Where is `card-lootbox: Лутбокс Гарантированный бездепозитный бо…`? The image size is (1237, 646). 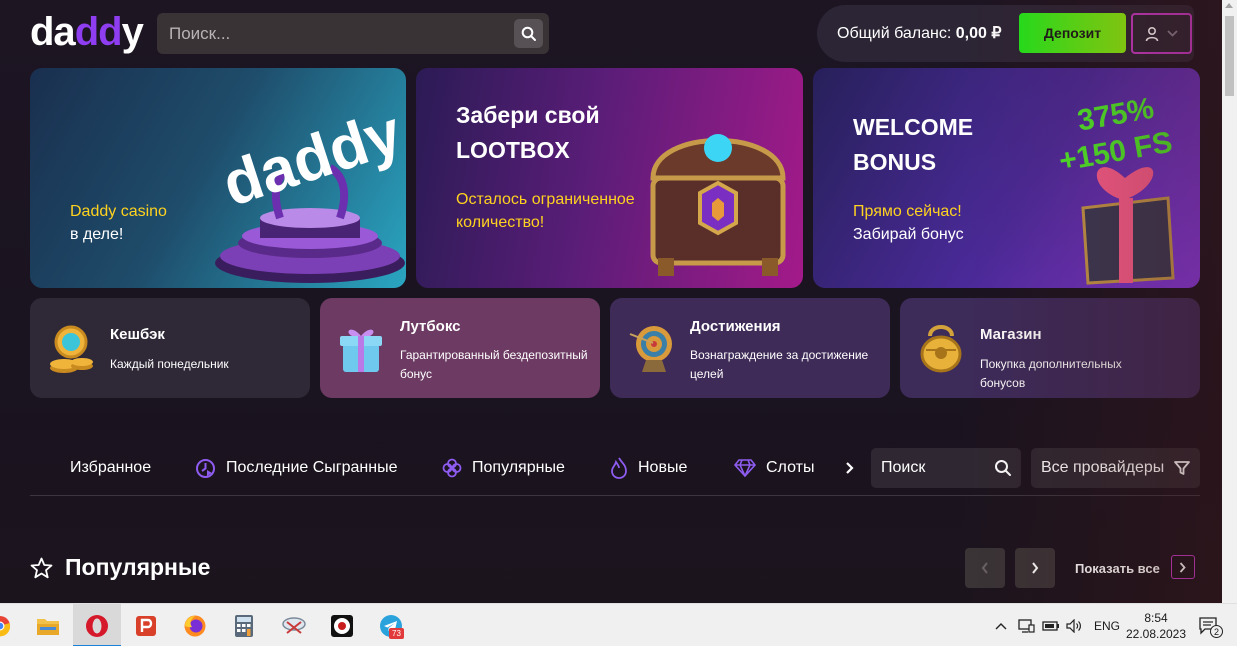 card-lootbox: Лутбокс Гарантированный бездепозитный бо… is located at coordinates (460, 348).